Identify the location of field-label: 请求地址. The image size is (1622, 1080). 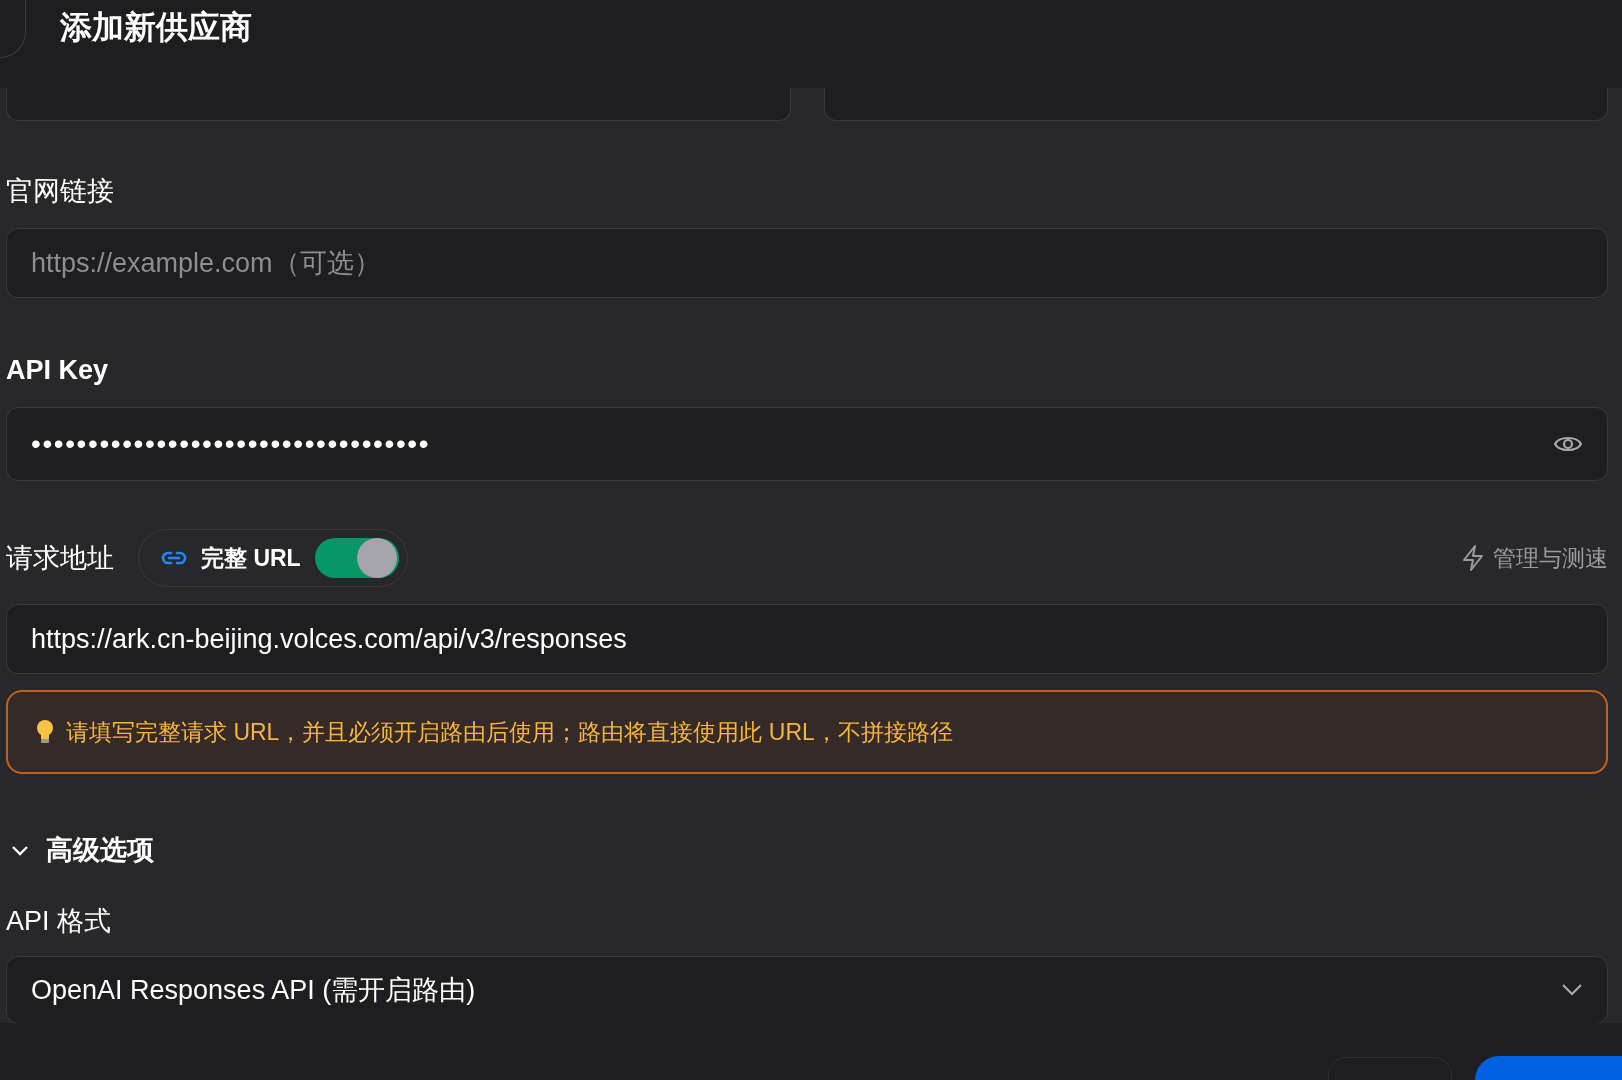
(60, 558).